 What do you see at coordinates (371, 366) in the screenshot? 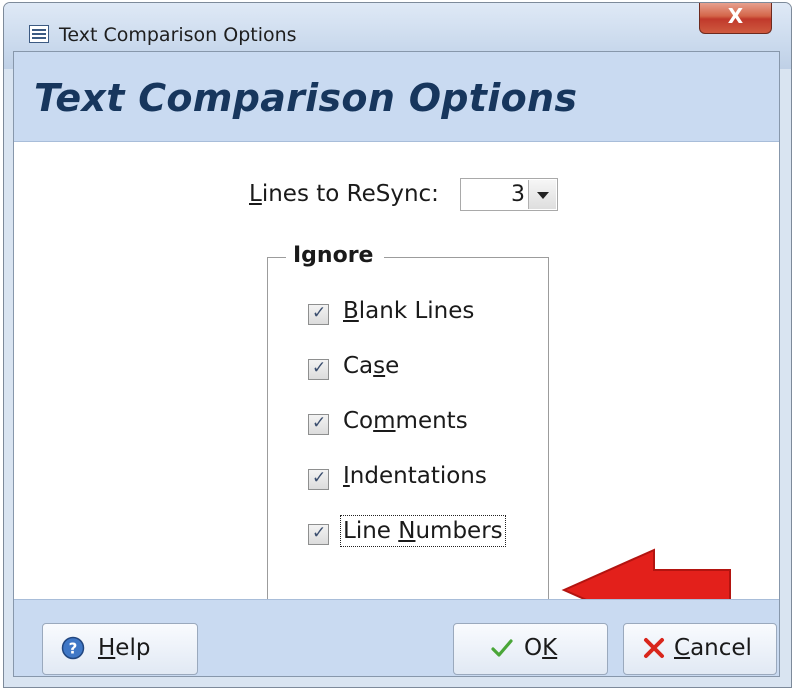
I see `checkbox-label: Case` at bounding box center [371, 366].